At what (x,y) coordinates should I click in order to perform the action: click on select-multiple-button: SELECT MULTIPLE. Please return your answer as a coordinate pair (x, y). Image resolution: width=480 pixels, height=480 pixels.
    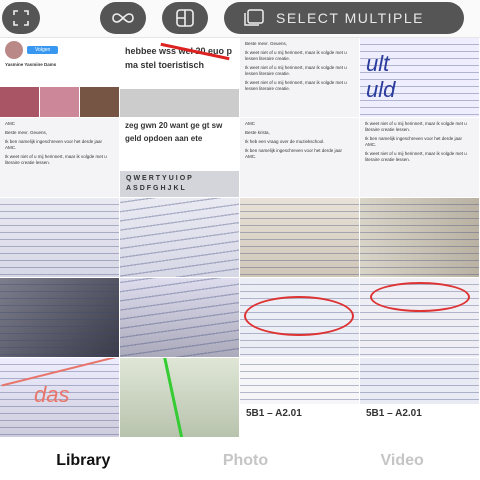
    Looking at the image, I should click on (344, 18).